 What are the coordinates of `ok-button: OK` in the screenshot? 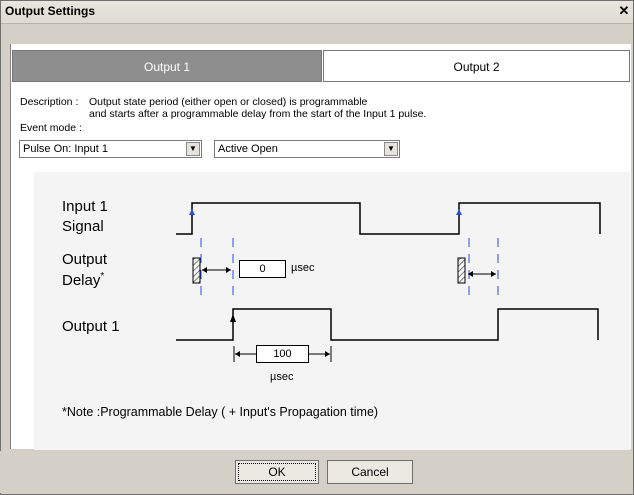 It's located at (277, 472).